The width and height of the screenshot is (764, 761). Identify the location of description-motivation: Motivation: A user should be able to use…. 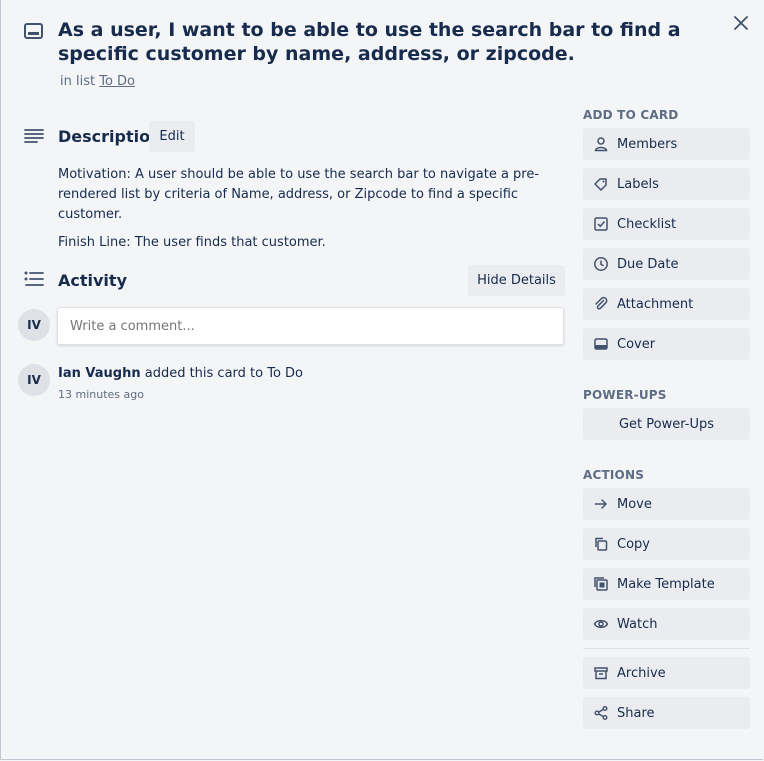
(299, 194).